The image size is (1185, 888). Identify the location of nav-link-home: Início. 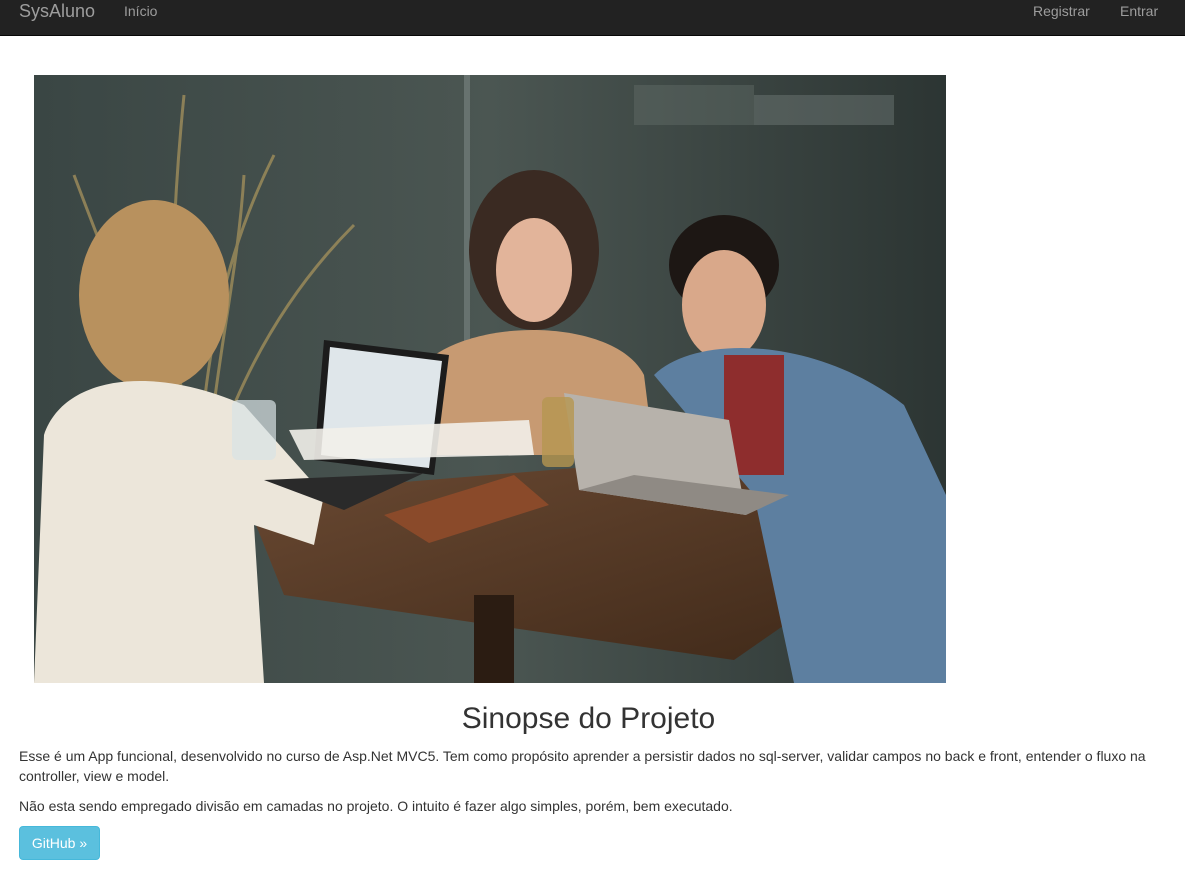
(140, 11).